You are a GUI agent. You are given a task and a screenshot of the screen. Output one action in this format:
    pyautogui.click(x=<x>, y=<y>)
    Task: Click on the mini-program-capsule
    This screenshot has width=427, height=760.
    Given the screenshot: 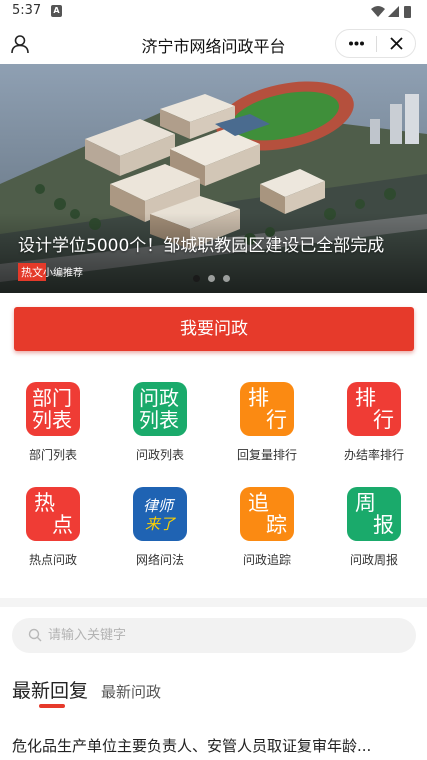 What is the action you would take?
    pyautogui.click(x=375, y=43)
    